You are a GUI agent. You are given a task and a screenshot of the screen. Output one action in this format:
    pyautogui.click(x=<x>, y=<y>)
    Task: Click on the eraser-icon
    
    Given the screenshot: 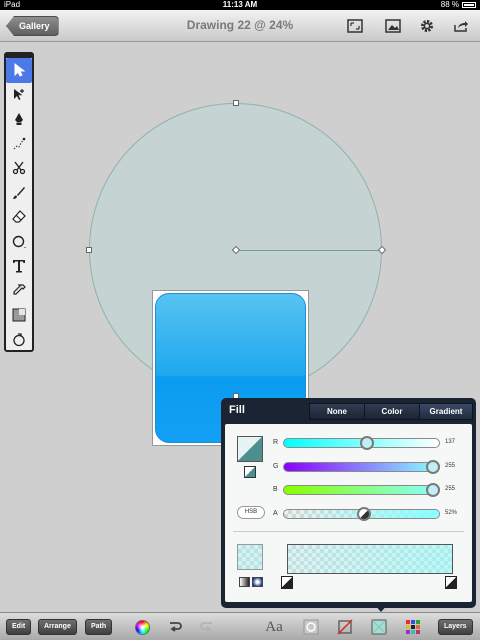 What is the action you would take?
    pyautogui.click(x=19, y=216)
    